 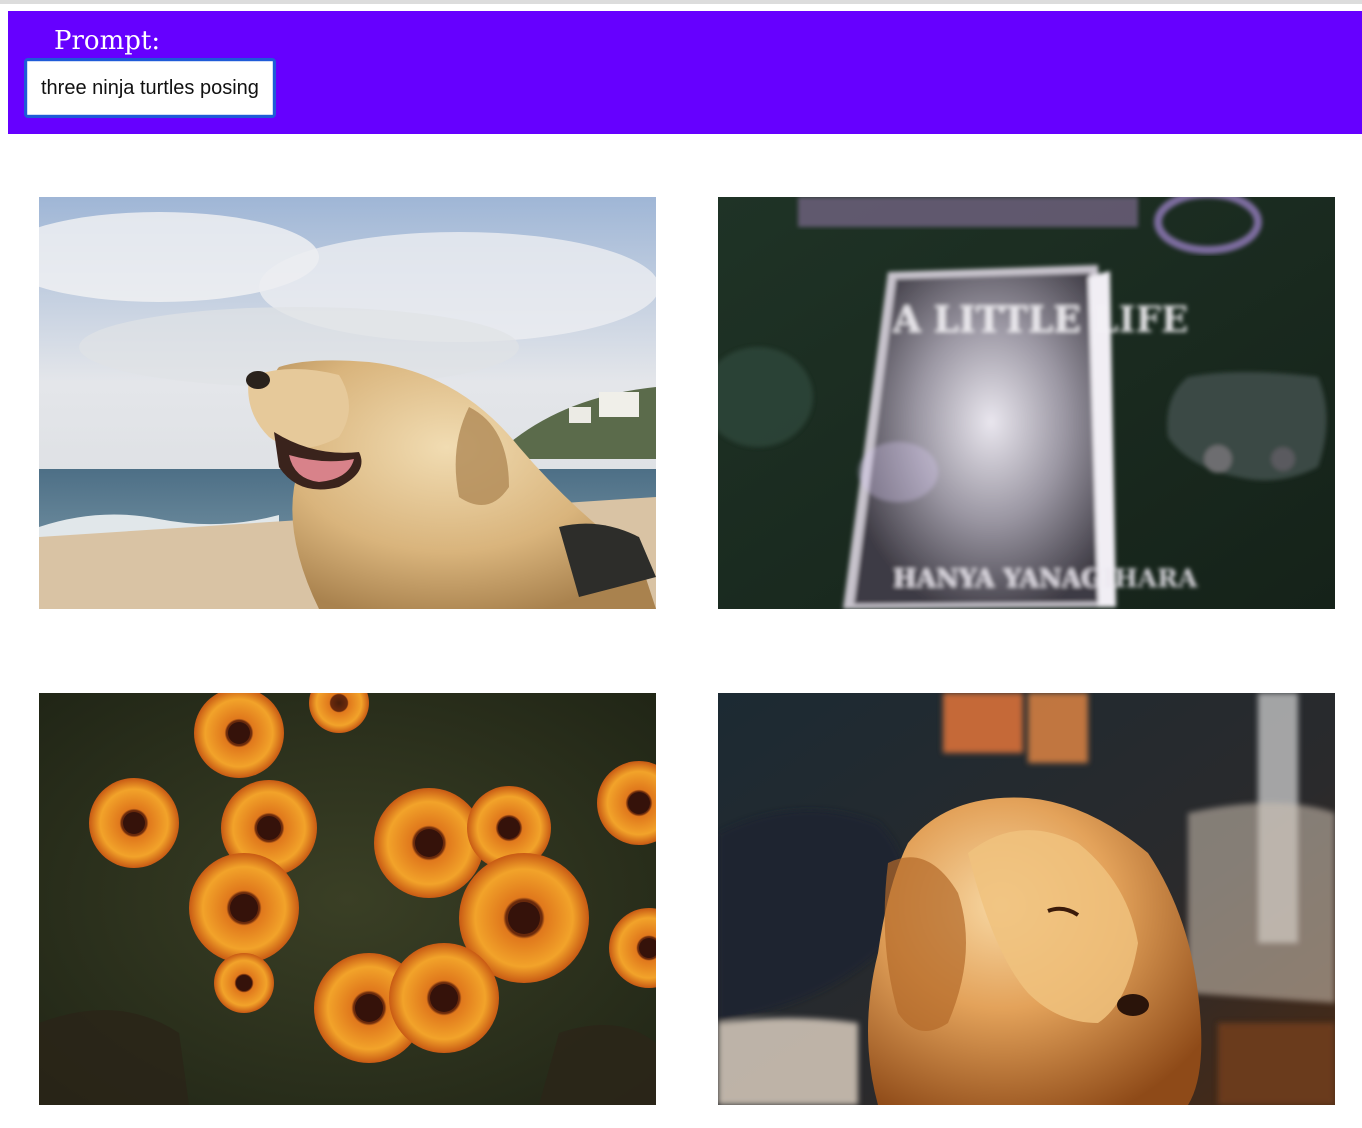 I want to click on book-author-text: HANYA YANAGIHARA, so click(x=1045, y=578).